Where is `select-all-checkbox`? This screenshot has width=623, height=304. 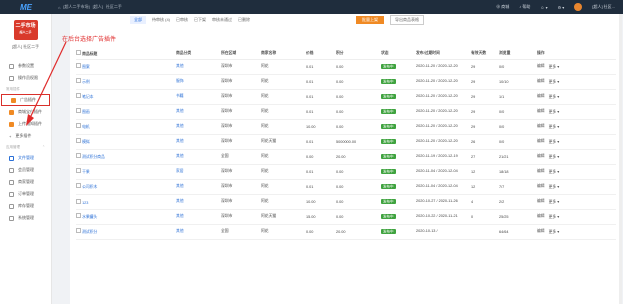
select-all-checkbox is located at coordinates (78, 52).